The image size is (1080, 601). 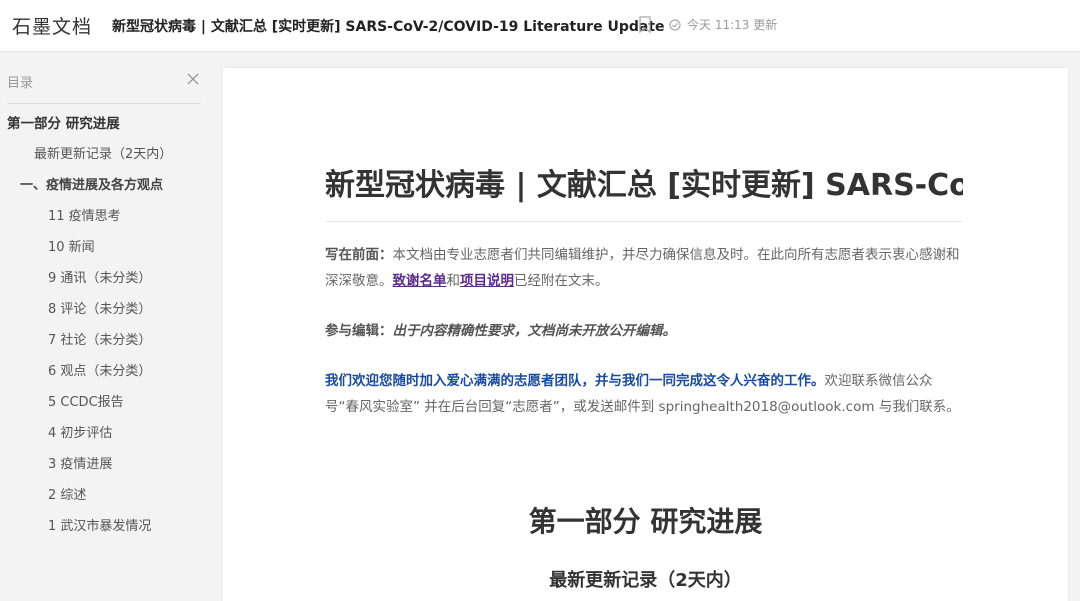 What do you see at coordinates (105, 468) in the screenshot?
I see `toc-item: 3 疫情进展` at bounding box center [105, 468].